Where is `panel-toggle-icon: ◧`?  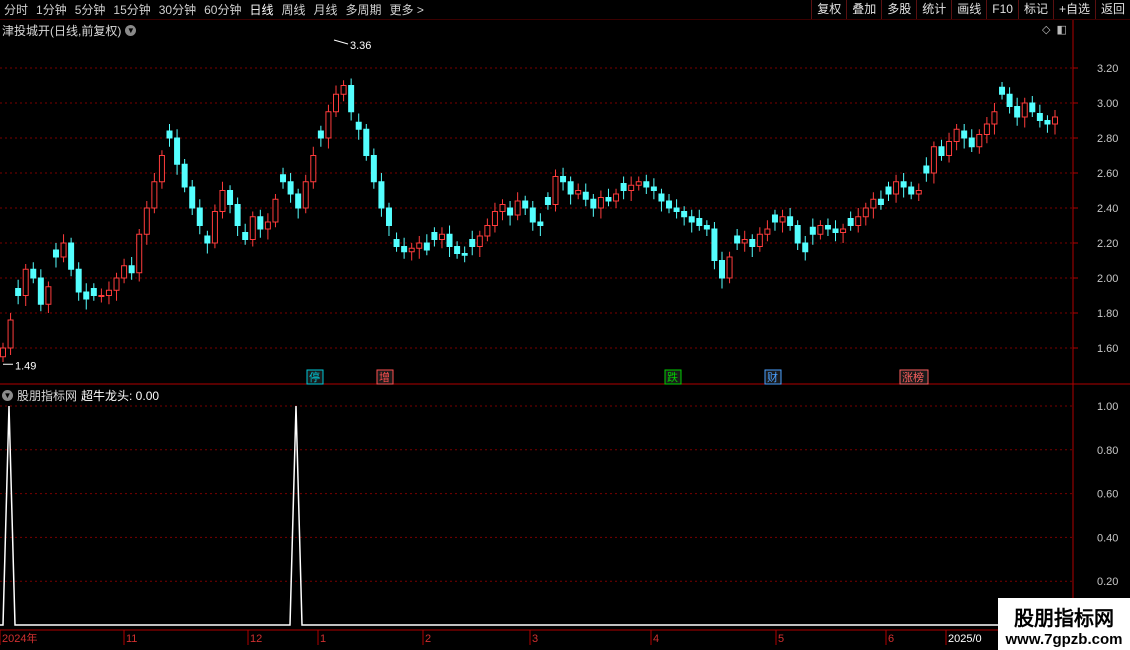 panel-toggle-icon: ◧ is located at coordinates (1061, 29).